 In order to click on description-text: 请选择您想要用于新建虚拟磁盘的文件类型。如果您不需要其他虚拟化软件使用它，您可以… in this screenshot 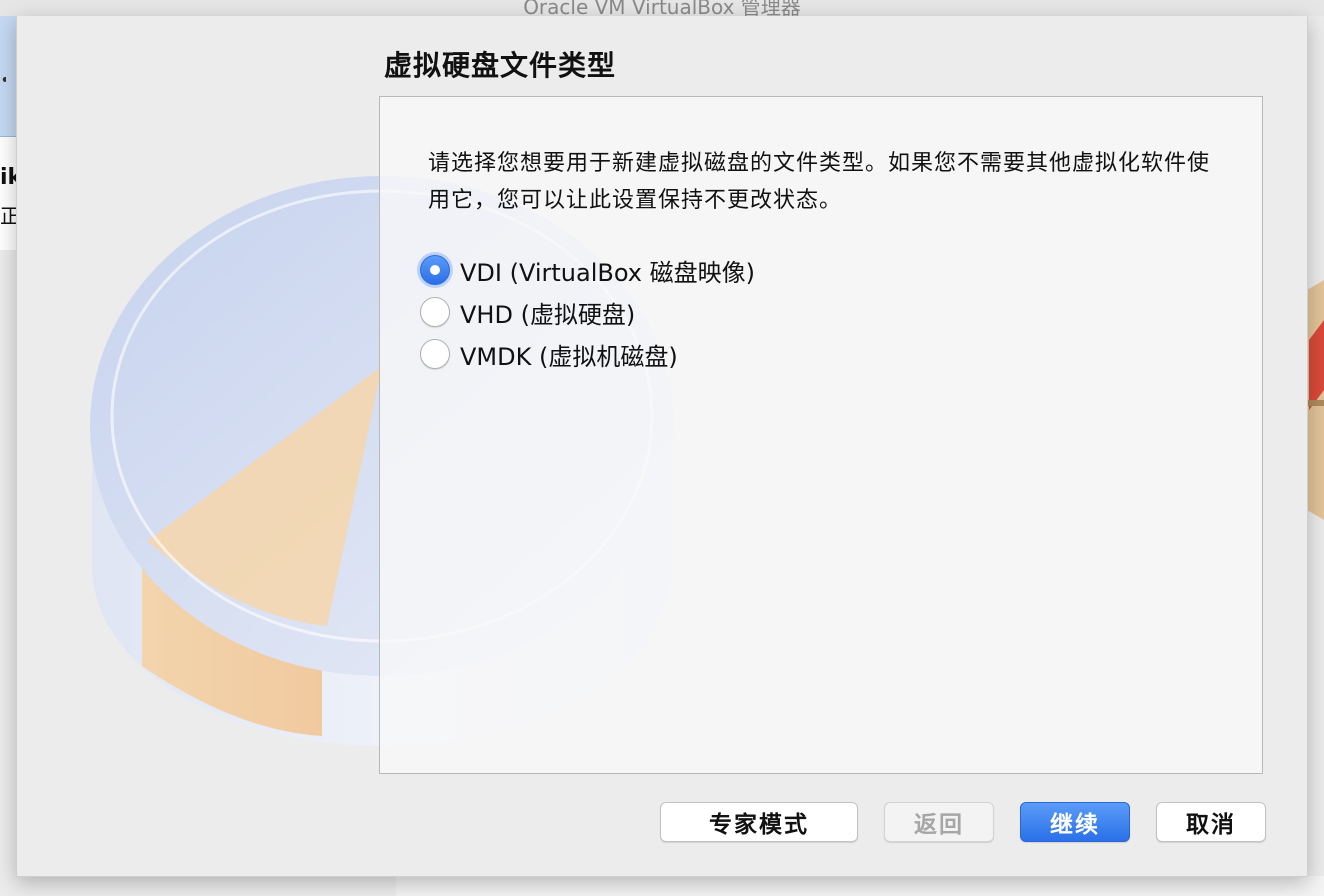, I will do `click(819, 182)`.